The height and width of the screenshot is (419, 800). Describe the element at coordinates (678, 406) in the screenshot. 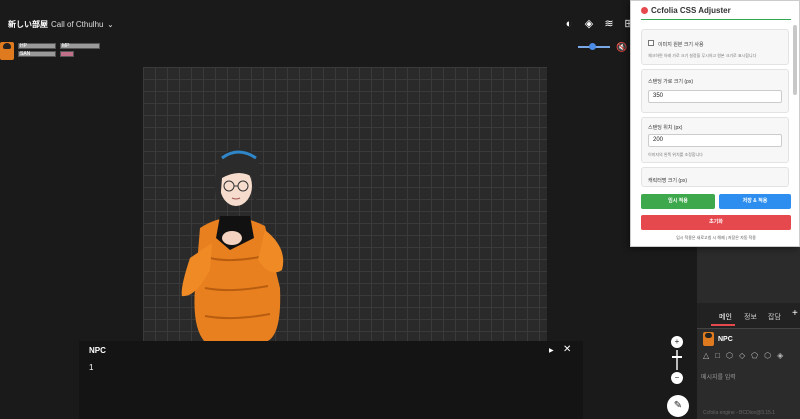

I see `edit-fab-button: ✎` at that location.